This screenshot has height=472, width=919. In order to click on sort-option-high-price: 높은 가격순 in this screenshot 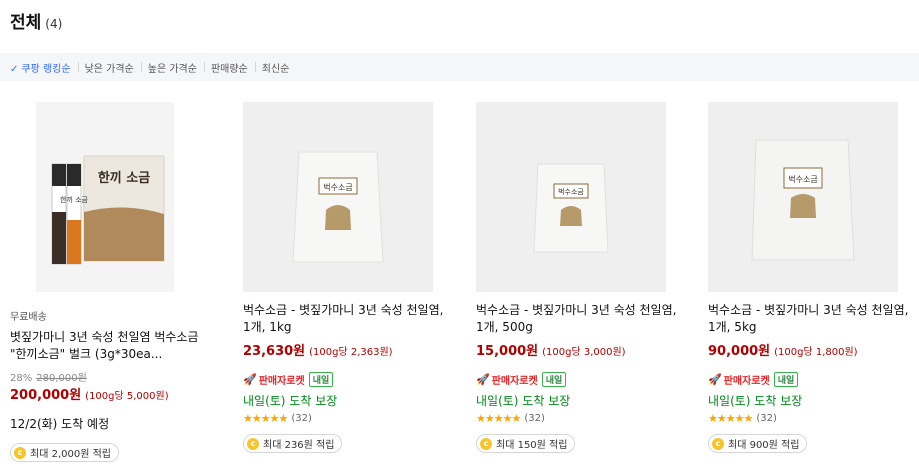, I will do `click(172, 67)`.